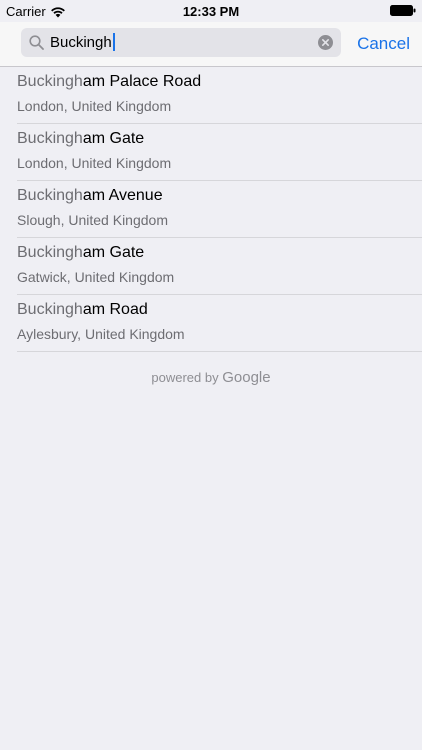  I want to click on status-bar: Carrier 12:33 PM, so click(211, 11).